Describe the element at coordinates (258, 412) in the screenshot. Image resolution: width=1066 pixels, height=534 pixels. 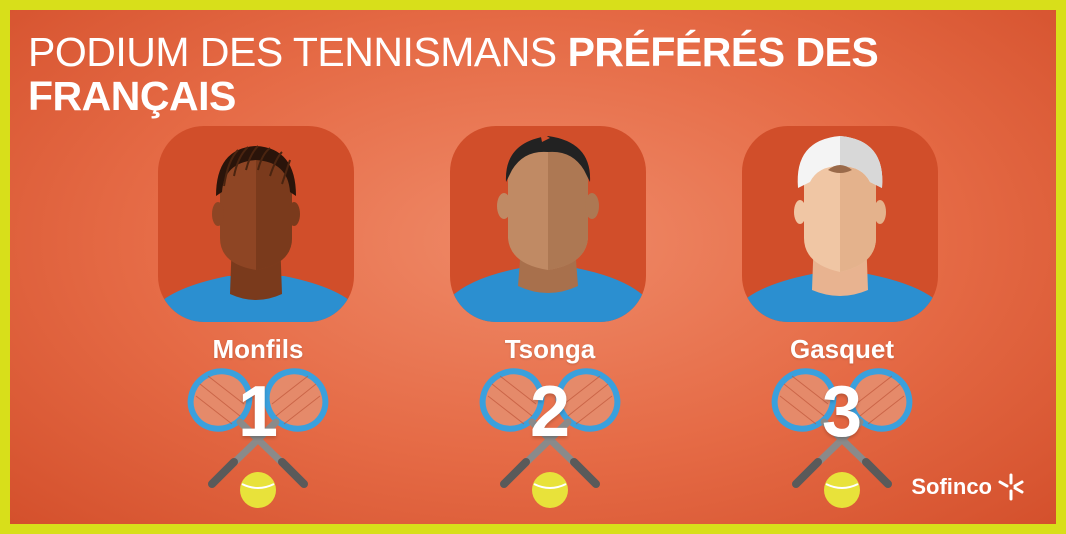
I see `rank-number: 1` at that location.